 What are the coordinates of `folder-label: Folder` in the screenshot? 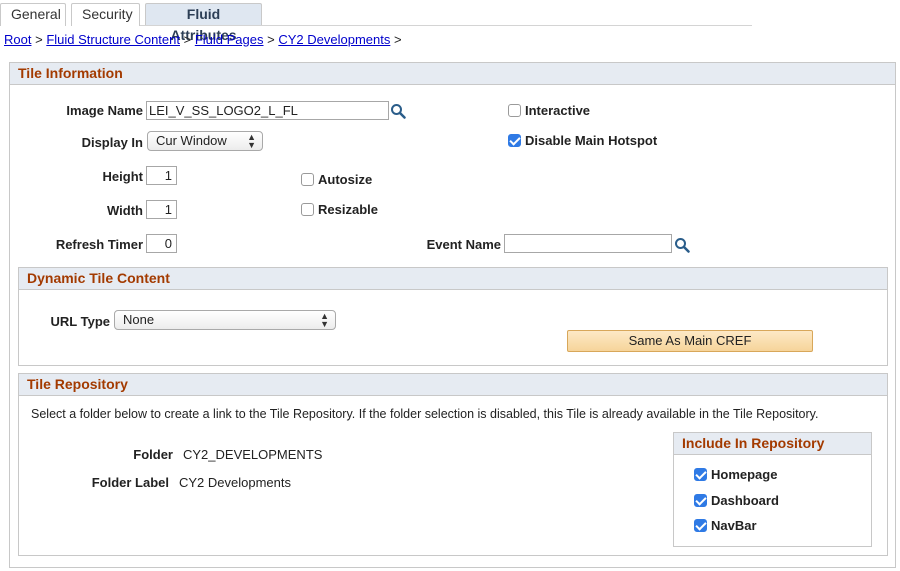 It's located at (153, 454).